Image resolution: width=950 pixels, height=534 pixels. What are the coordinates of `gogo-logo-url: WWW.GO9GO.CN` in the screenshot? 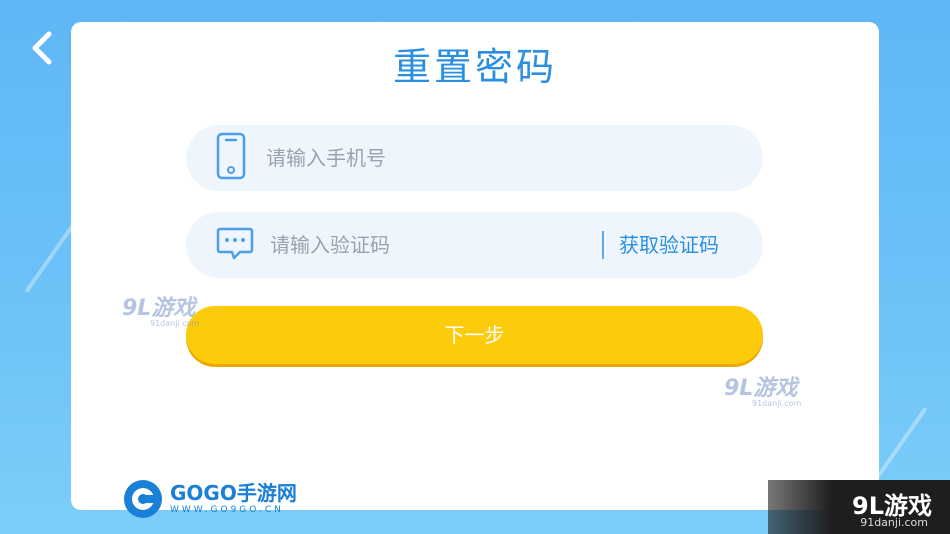 It's located at (227, 510).